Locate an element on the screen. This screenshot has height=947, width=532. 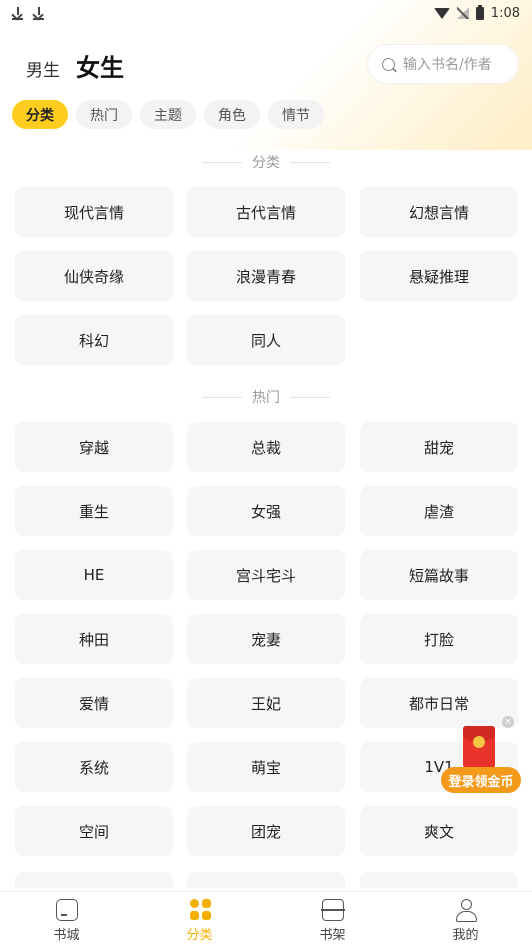
promo-label: 登录领金币 is located at coordinates (481, 780).